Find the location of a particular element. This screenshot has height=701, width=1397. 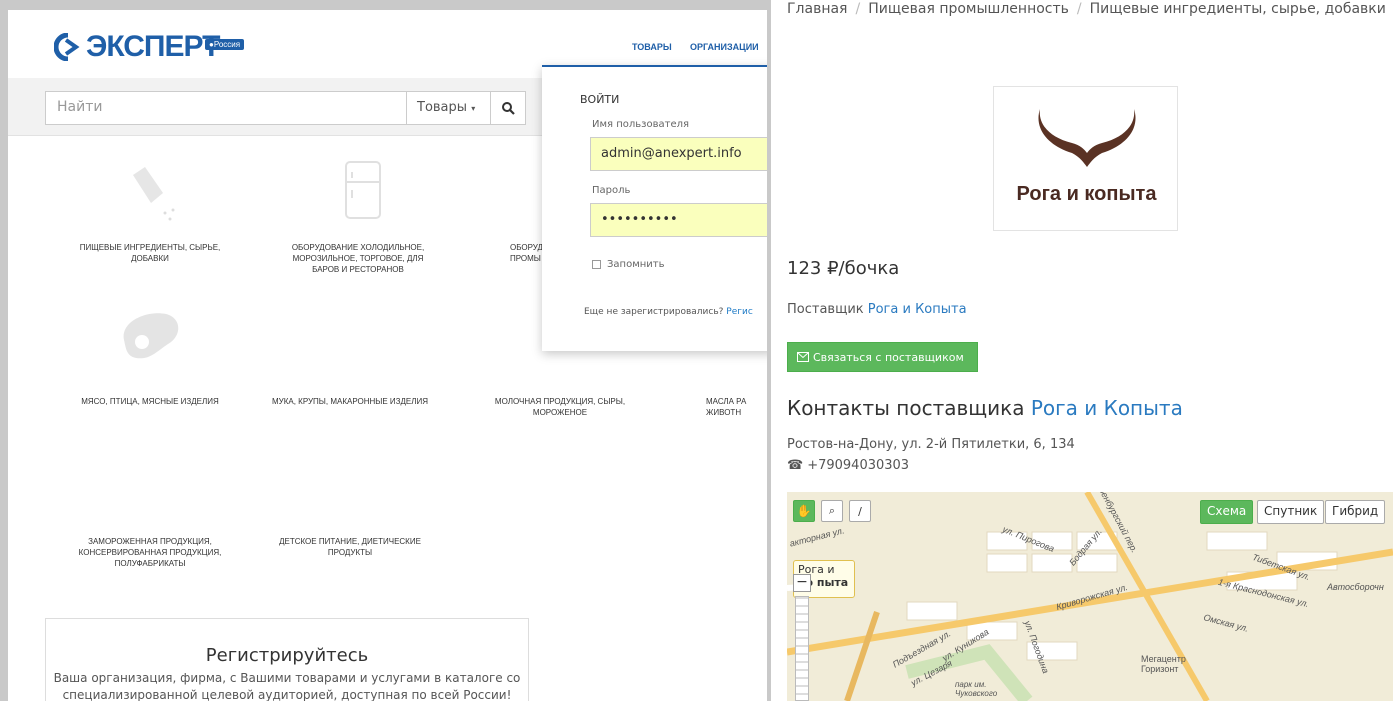

supplier-link: Рога и Копыта is located at coordinates (917, 309).